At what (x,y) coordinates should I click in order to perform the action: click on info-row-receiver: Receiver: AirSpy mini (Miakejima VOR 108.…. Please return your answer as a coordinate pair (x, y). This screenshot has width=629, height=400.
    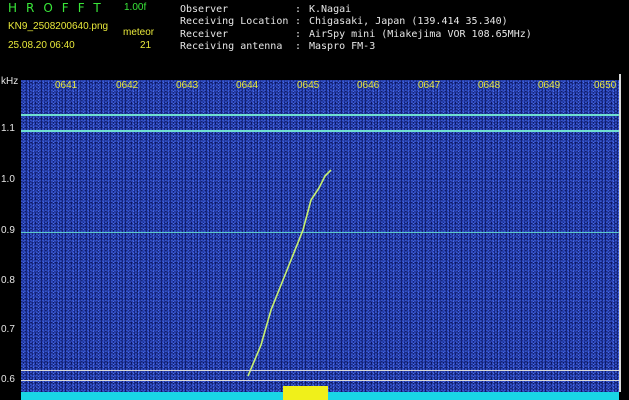
    Looking at the image, I should click on (356, 35).